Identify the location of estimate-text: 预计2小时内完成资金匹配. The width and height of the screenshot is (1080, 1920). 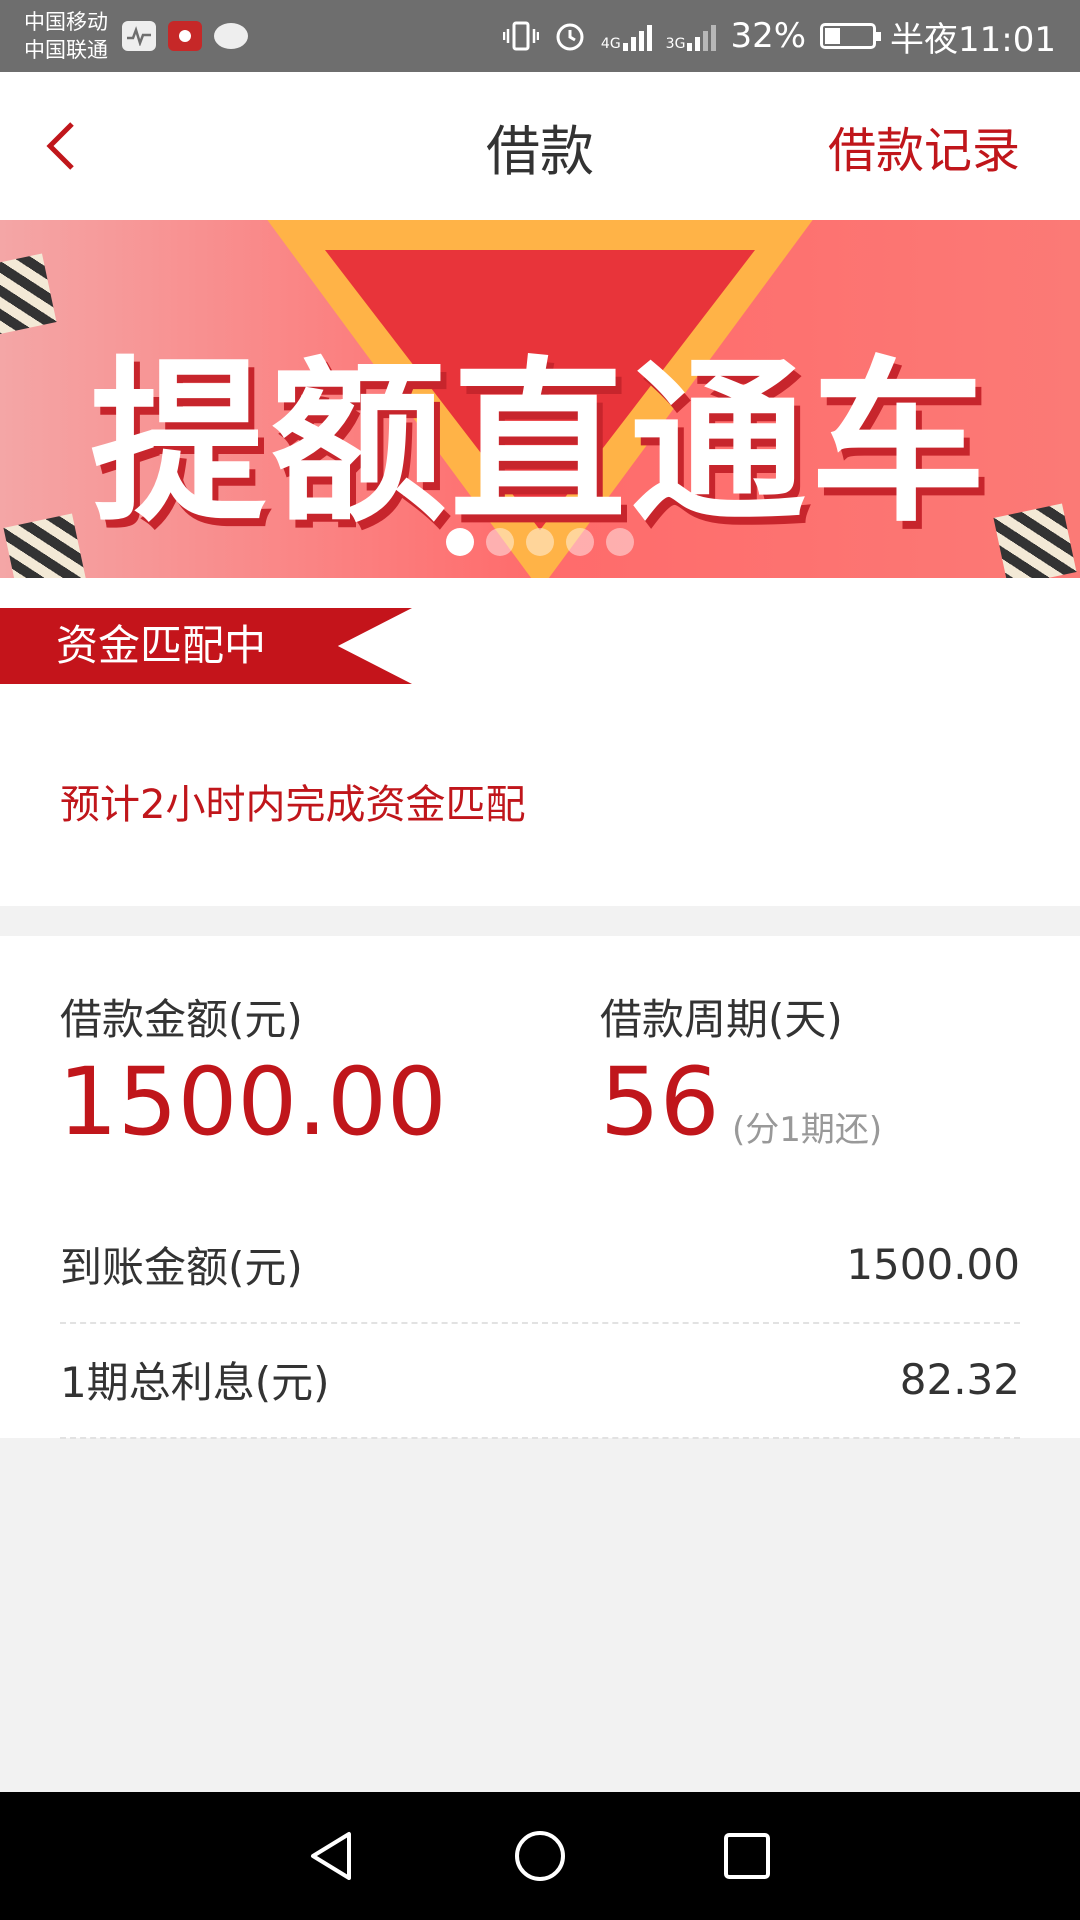
(293, 805).